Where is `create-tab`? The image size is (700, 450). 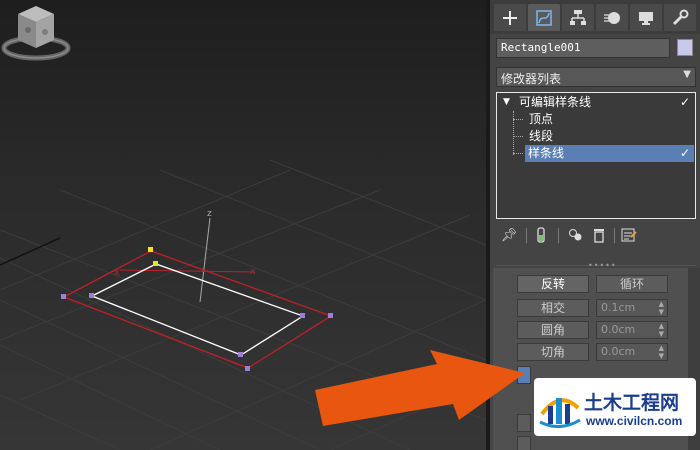
create-tab is located at coordinates (510, 17).